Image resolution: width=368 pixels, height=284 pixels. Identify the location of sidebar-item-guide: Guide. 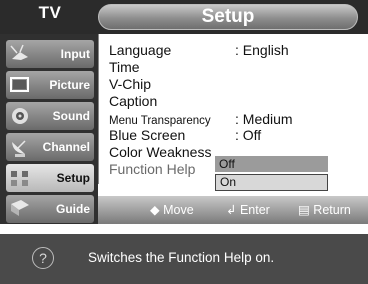
(50, 209).